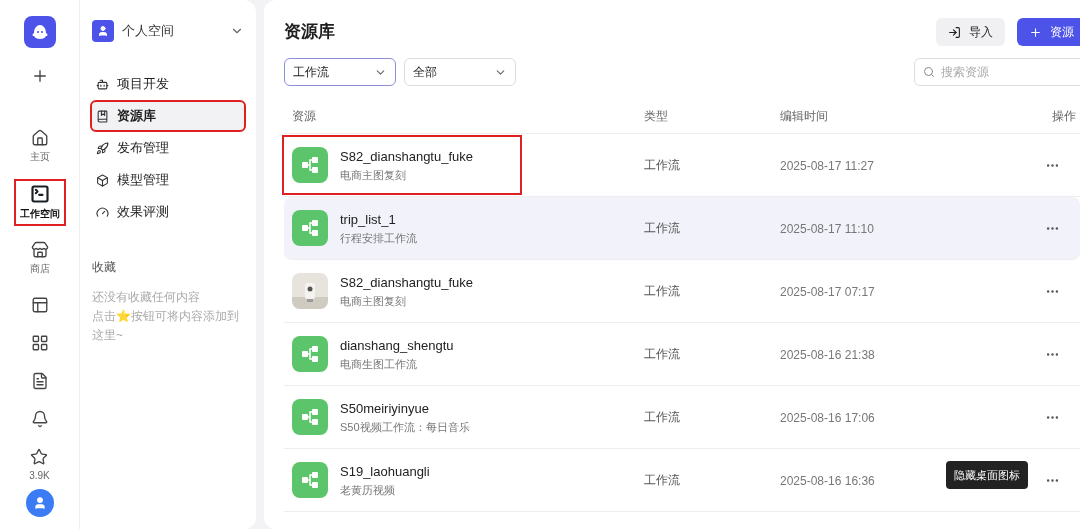  Describe the element at coordinates (39, 305) in the screenshot. I see `layout-icon` at that location.